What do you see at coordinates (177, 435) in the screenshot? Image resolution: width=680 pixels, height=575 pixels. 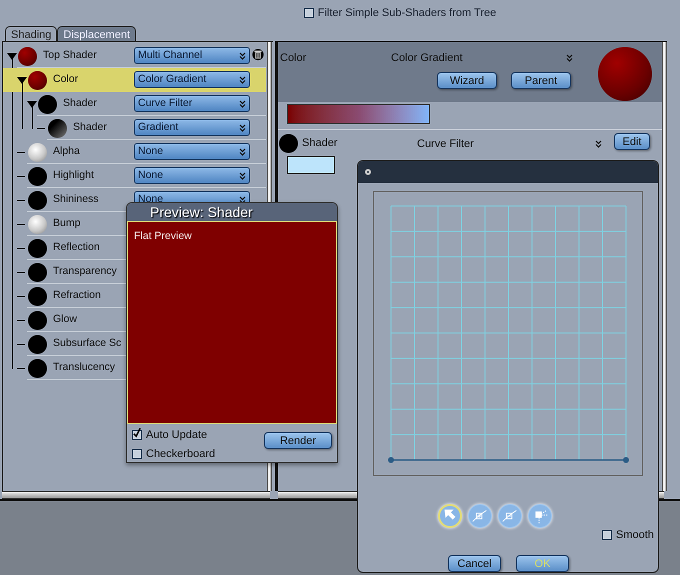 I see `checkbox-label: Auto Update` at bounding box center [177, 435].